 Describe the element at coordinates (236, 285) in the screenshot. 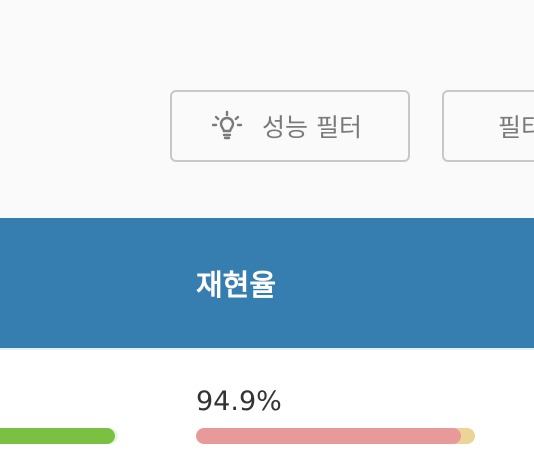

I see `recall-column-header: 재현율` at that location.